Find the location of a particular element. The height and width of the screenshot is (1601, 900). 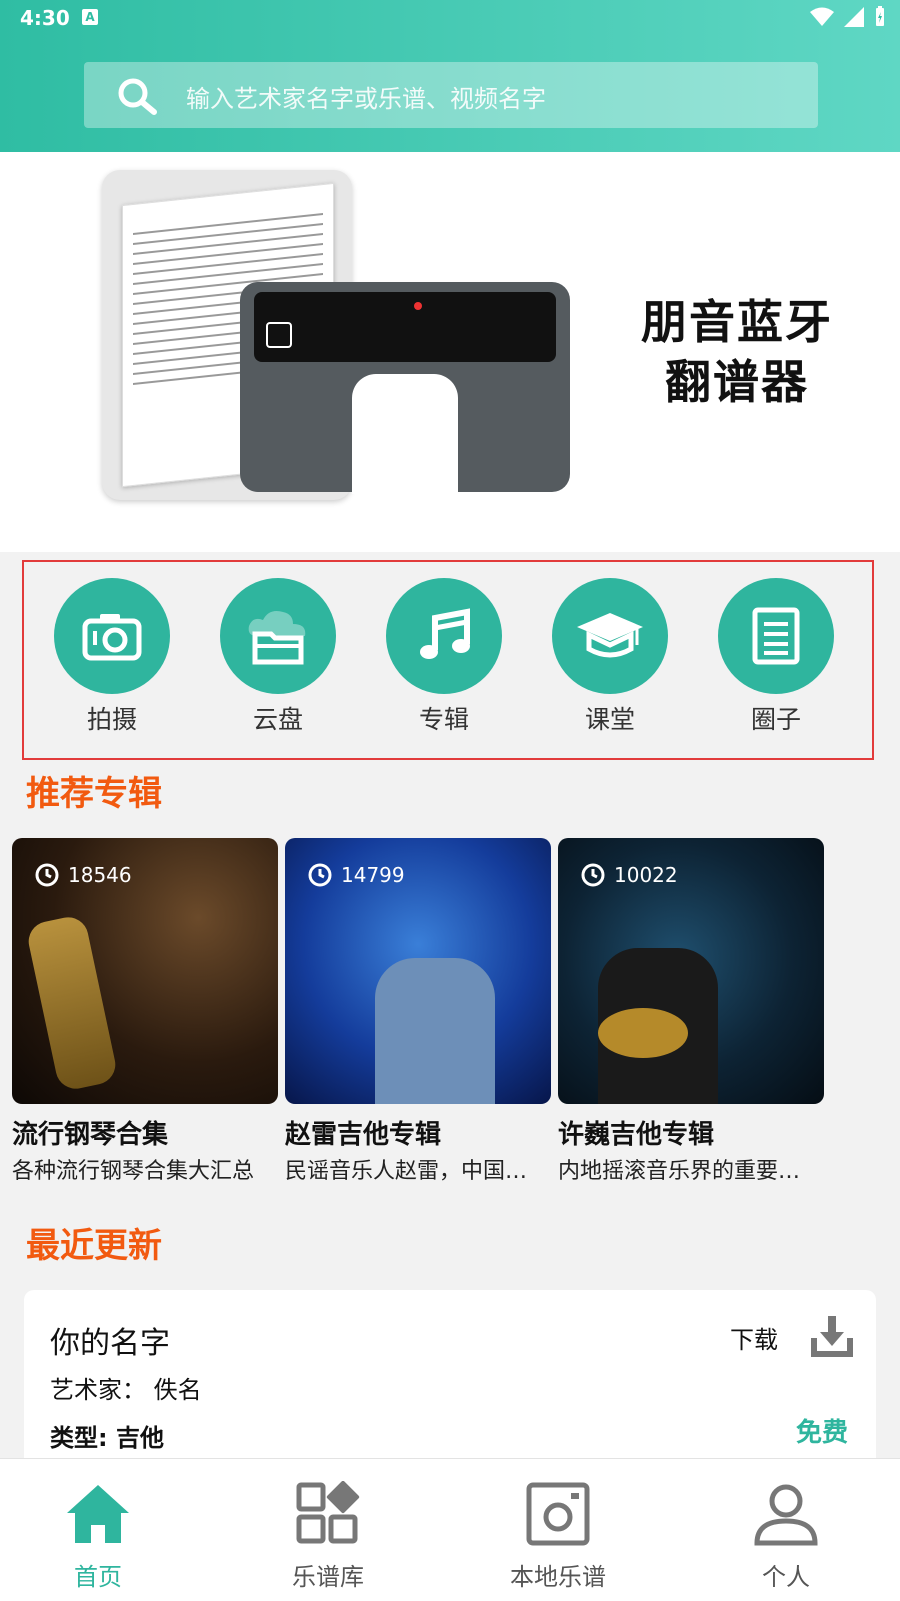

album-play-count: 18546 is located at coordinates (100, 875).